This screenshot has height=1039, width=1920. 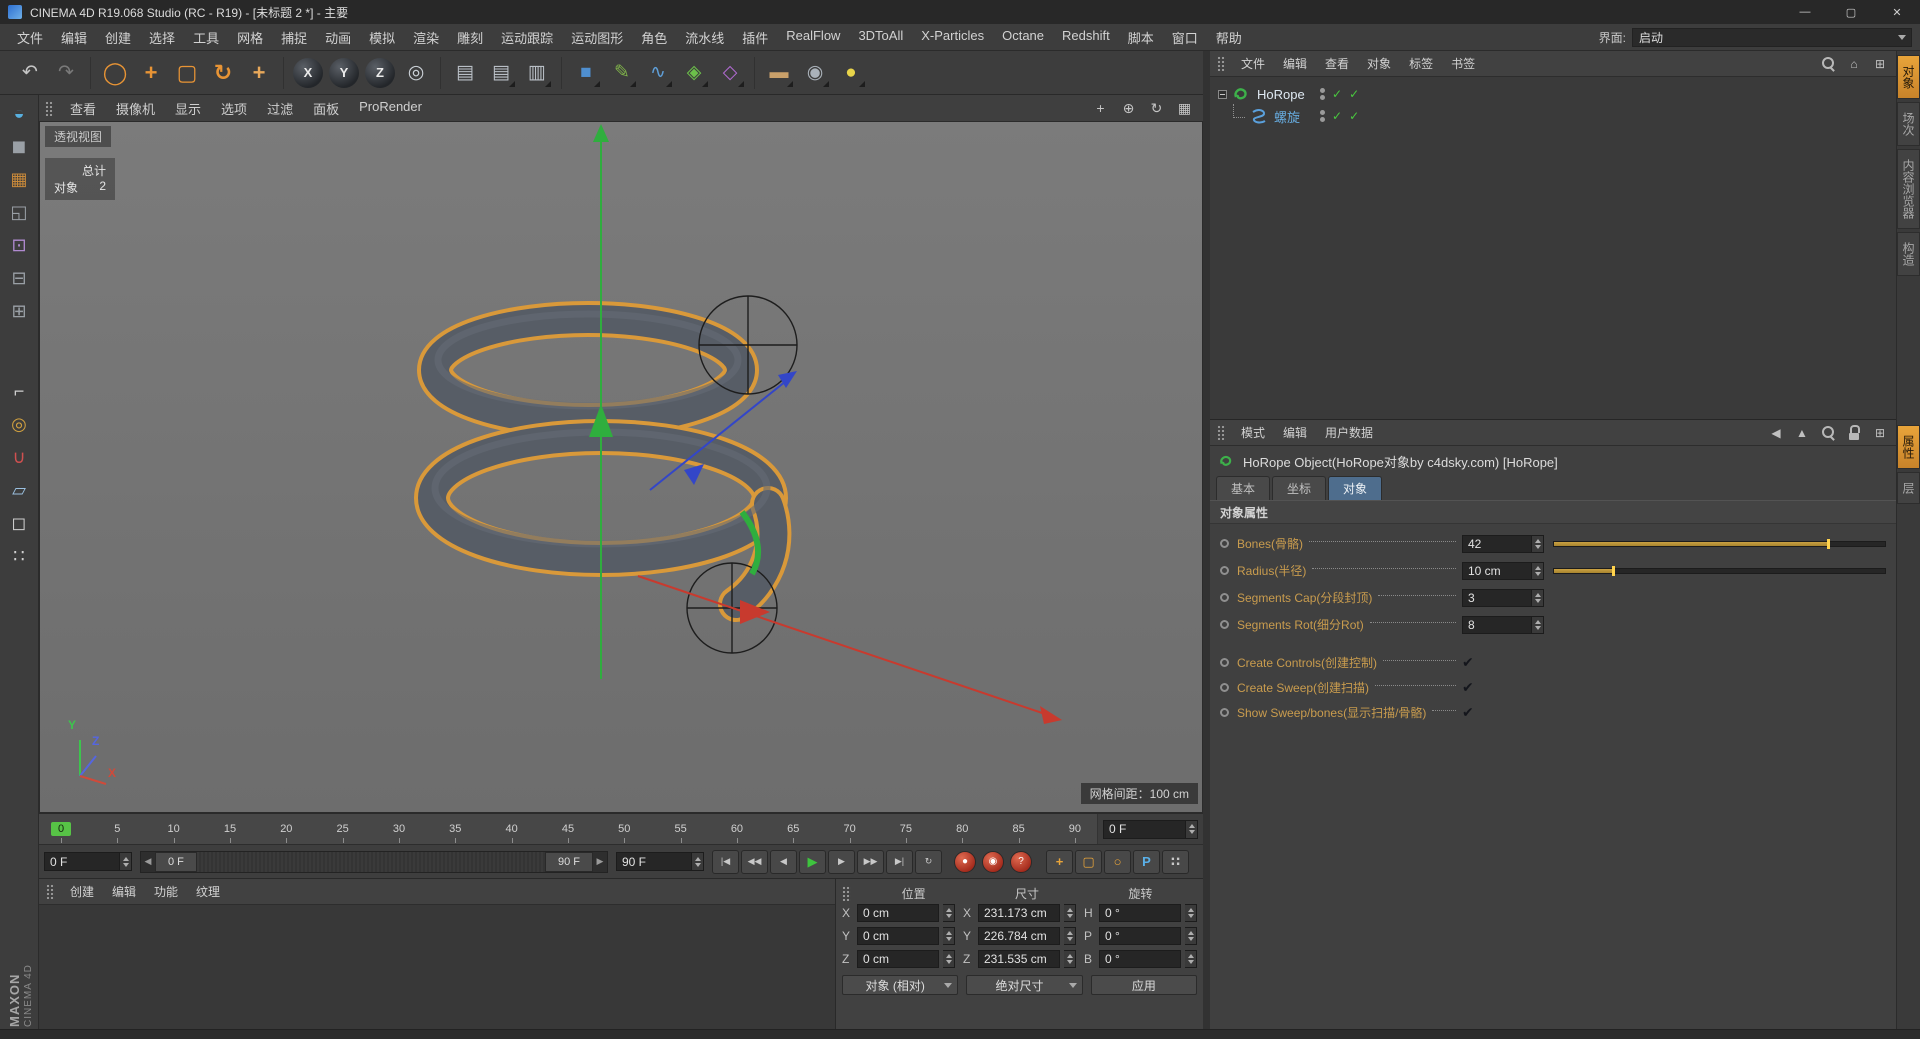 What do you see at coordinates (899, 861) in the screenshot?
I see `goto-end-button: ▶|` at bounding box center [899, 861].